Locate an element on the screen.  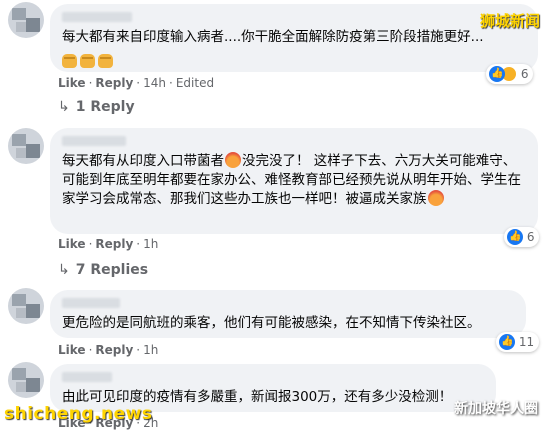
comment-text: 更危险的是同航班的乘客，他们有可能被感染，在不知情下传染社区。 is located at coordinates (271, 323).